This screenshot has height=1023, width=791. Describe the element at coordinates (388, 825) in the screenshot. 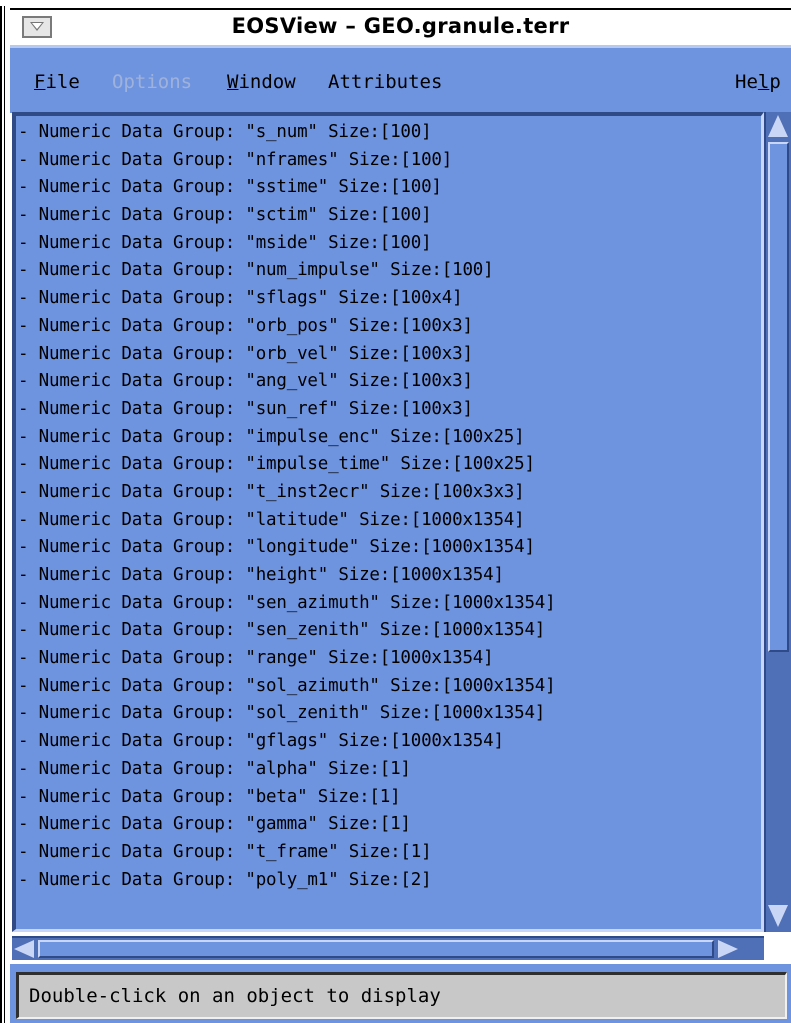

I see `list-item: - Numeric Data Group: "gamma" Size:[1]` at that location.